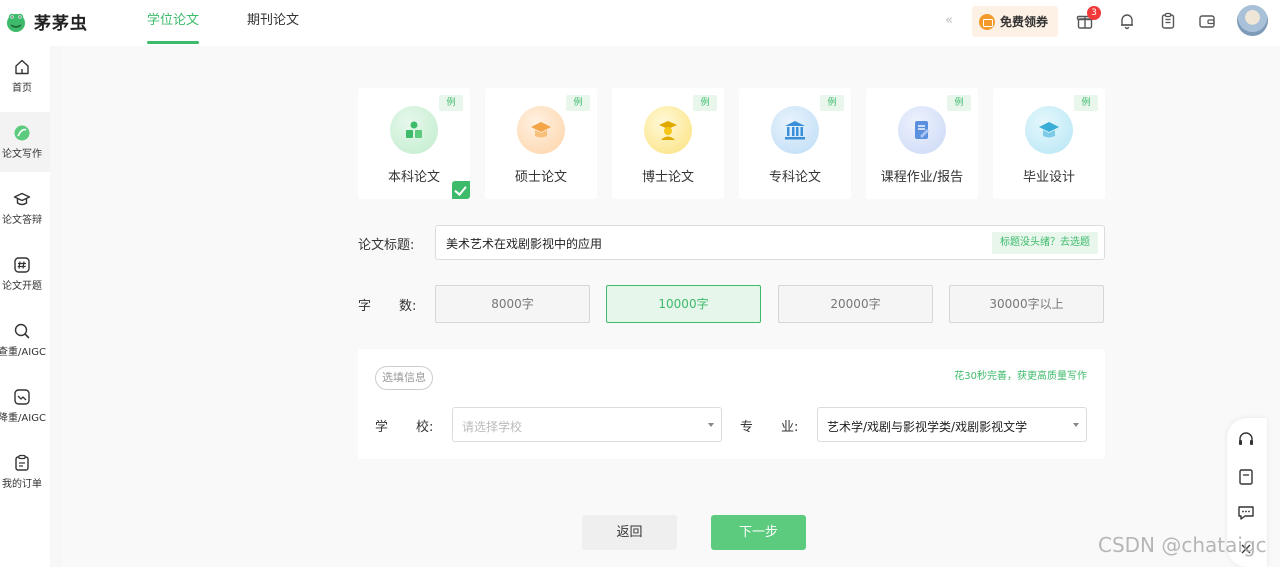 The image size is (1280, 567). What do you see at coordinates (22, 265) in the screenshot?
I see `hash-icon` at bounding box center [22, 265].